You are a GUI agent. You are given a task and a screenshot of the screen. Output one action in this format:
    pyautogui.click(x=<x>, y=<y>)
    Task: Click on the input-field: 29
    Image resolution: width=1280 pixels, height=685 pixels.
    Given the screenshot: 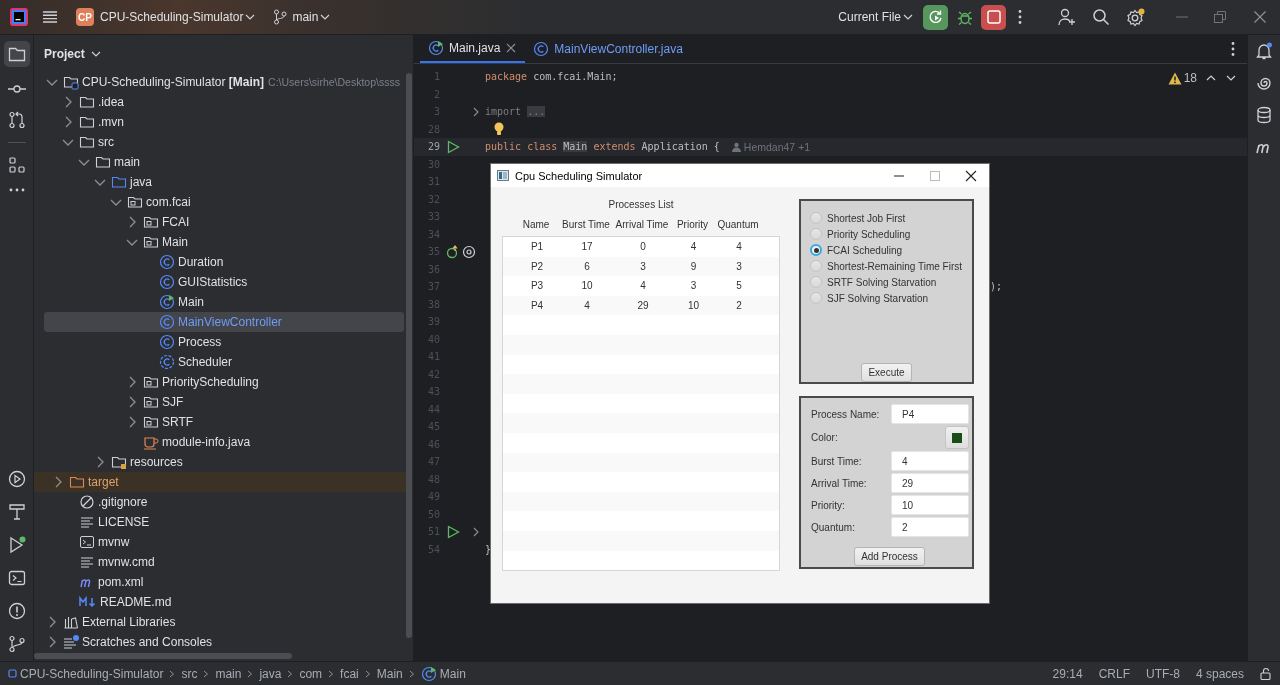 What is the action you would take?
    pyautogui.click(x=930, y=483)
    